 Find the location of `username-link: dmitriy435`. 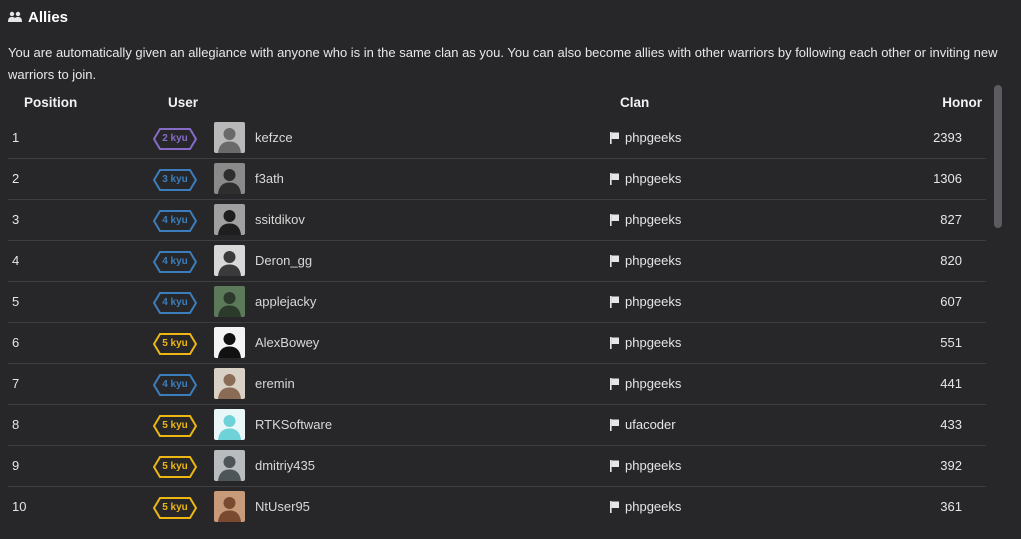

username-link: dmitriy435 is located at coordinates (285, 465).